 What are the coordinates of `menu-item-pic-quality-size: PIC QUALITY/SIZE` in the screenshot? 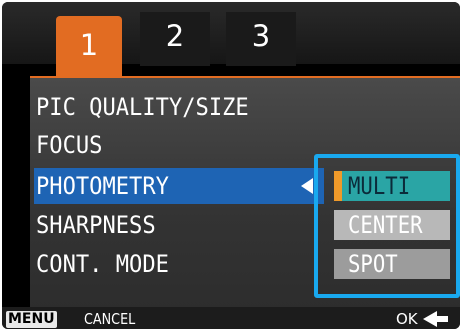 It's located at (166, 107).